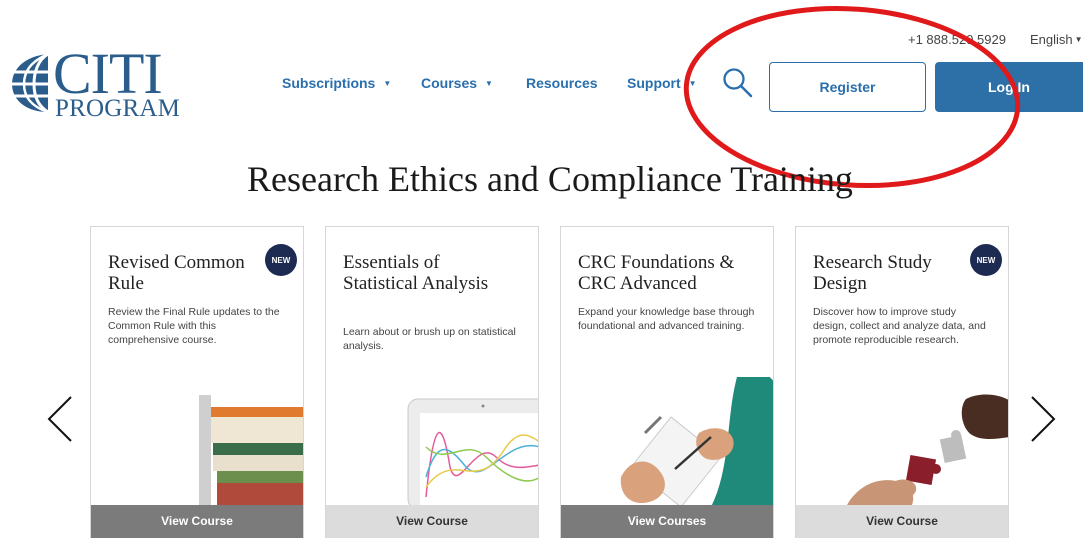 Image resolution: width=1083 pixels, height=538 pixels. What do you see at coordinates (656, 273) in the screenshot?
I see `card-title: CRC Foundations & CRC Advanced` at bounding box center [656, 273].